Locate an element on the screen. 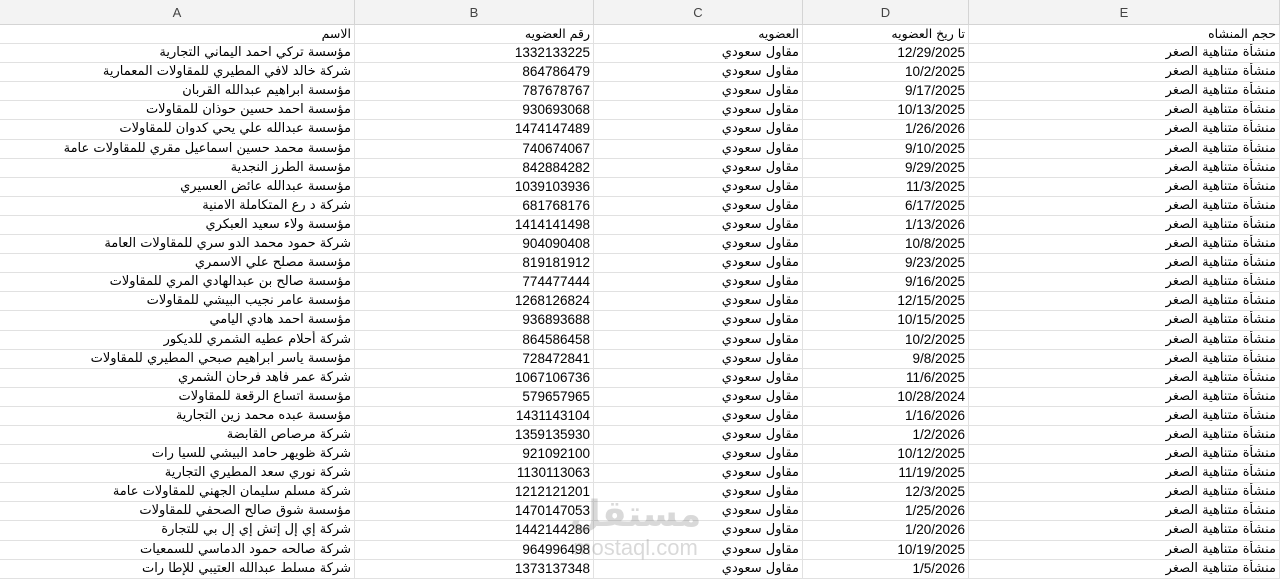  cell-date: 10/13/2025 is located at coordinates (886, 110).